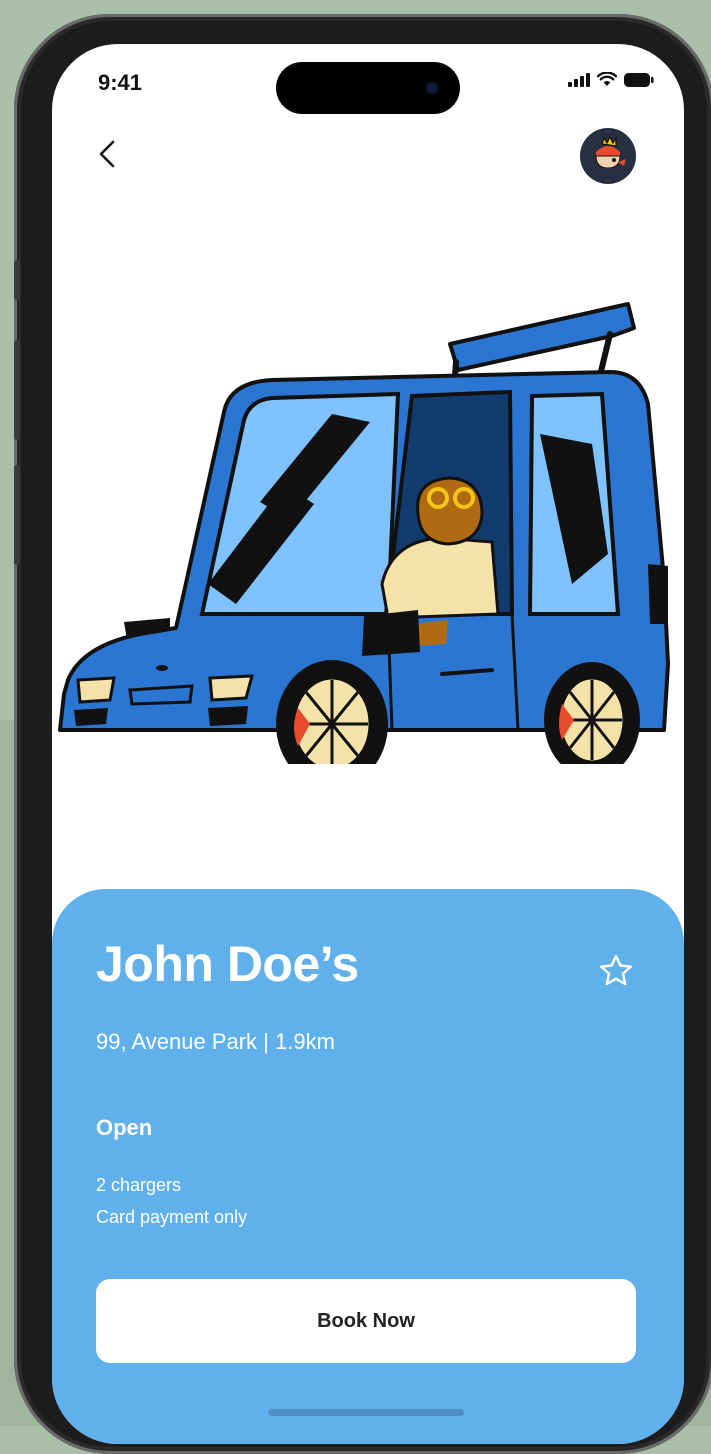 This screenshot has width=711, height=1454. I want to click on station-name: John Doe’s, so click(227, 964).